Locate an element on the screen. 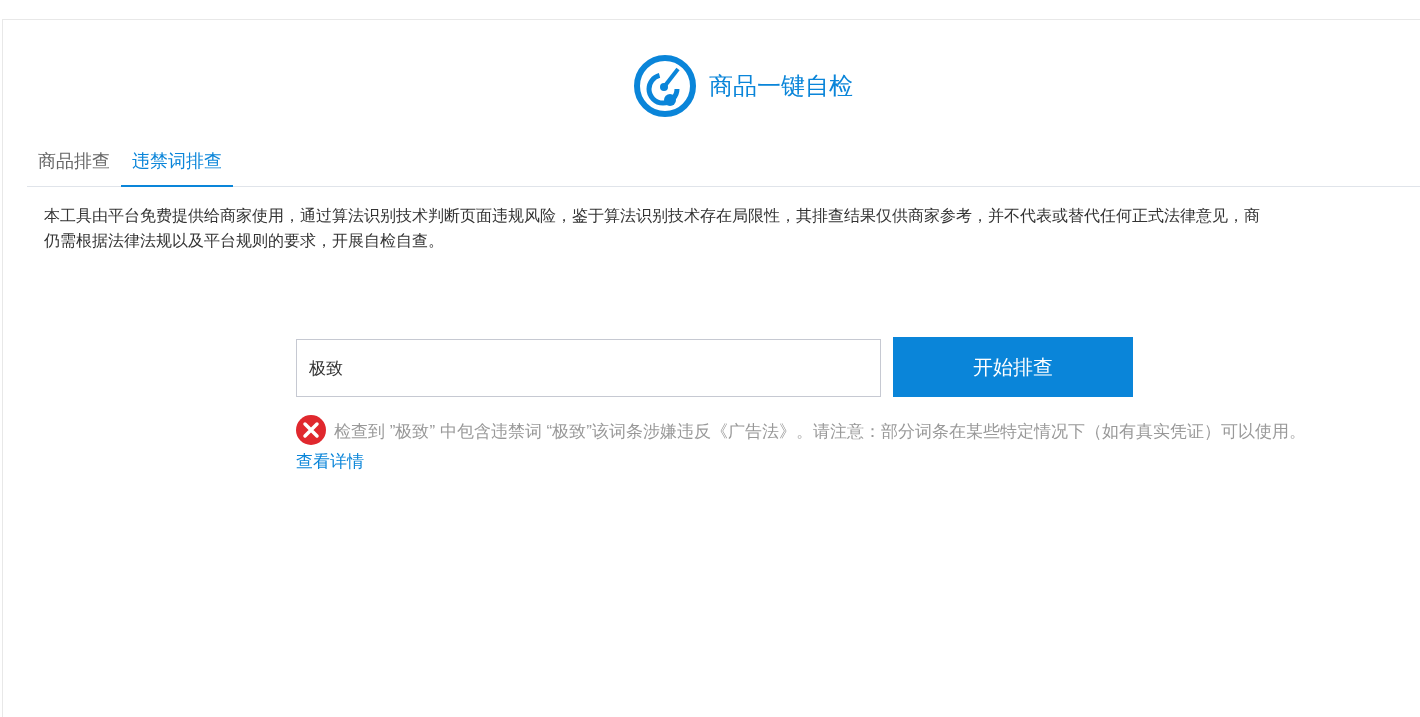  search-input: 极致 is located at coordinates (588, 368).